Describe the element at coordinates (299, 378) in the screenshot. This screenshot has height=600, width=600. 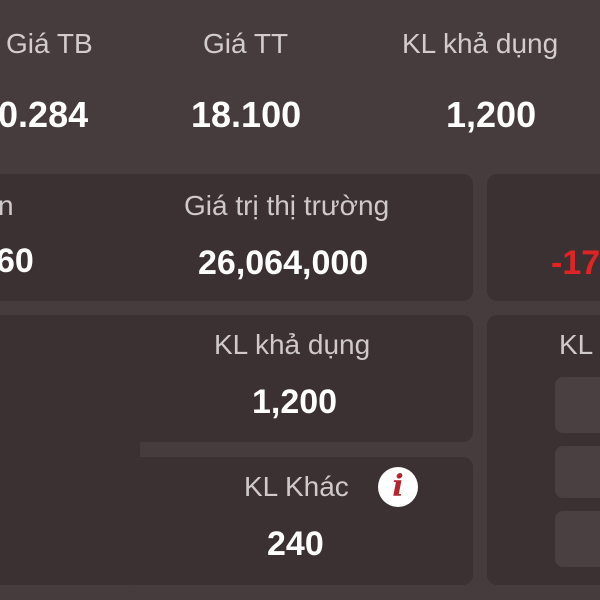
I see `available-qty-card: KL khả dụng 1,200` at that location.